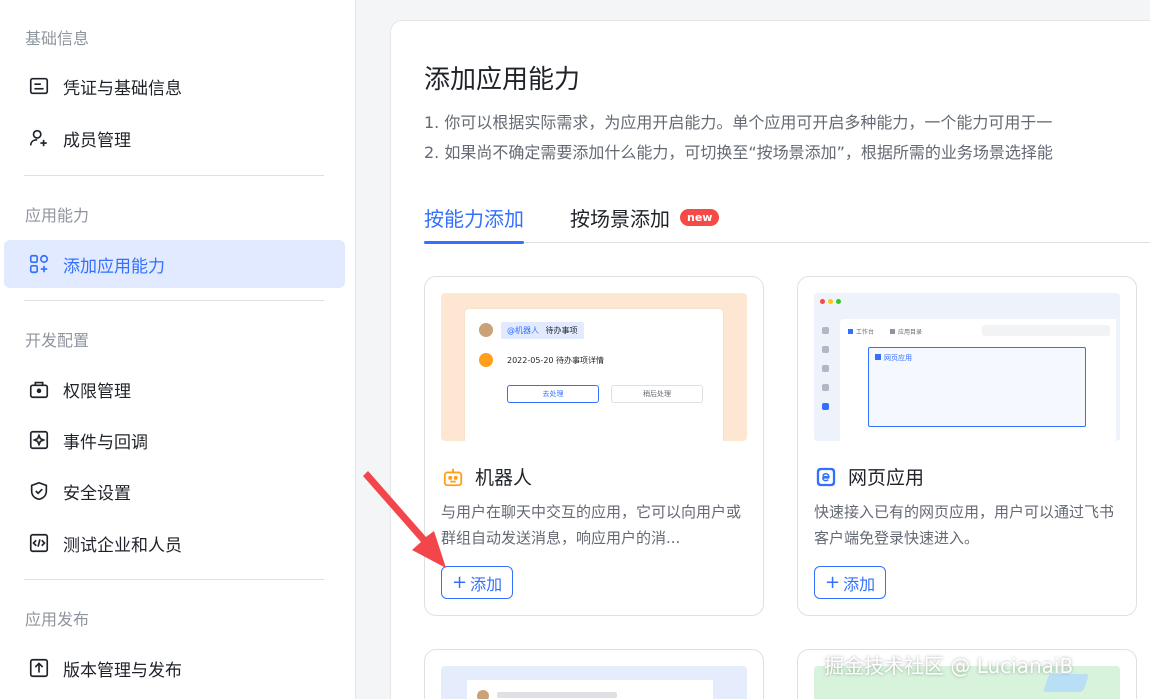 Image resolution: width=1150 pixels, height=699 pixels. Describe the element at coordinates (174, 264) in the screenshot. I see `sidebar-item-add-capability: 添加应用能力` at that location.